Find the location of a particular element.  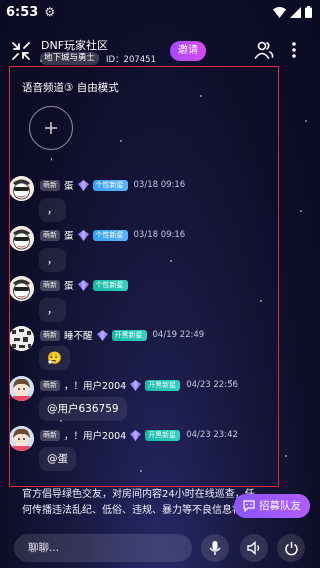

speaker-icon is located at coordinates (253, 548).